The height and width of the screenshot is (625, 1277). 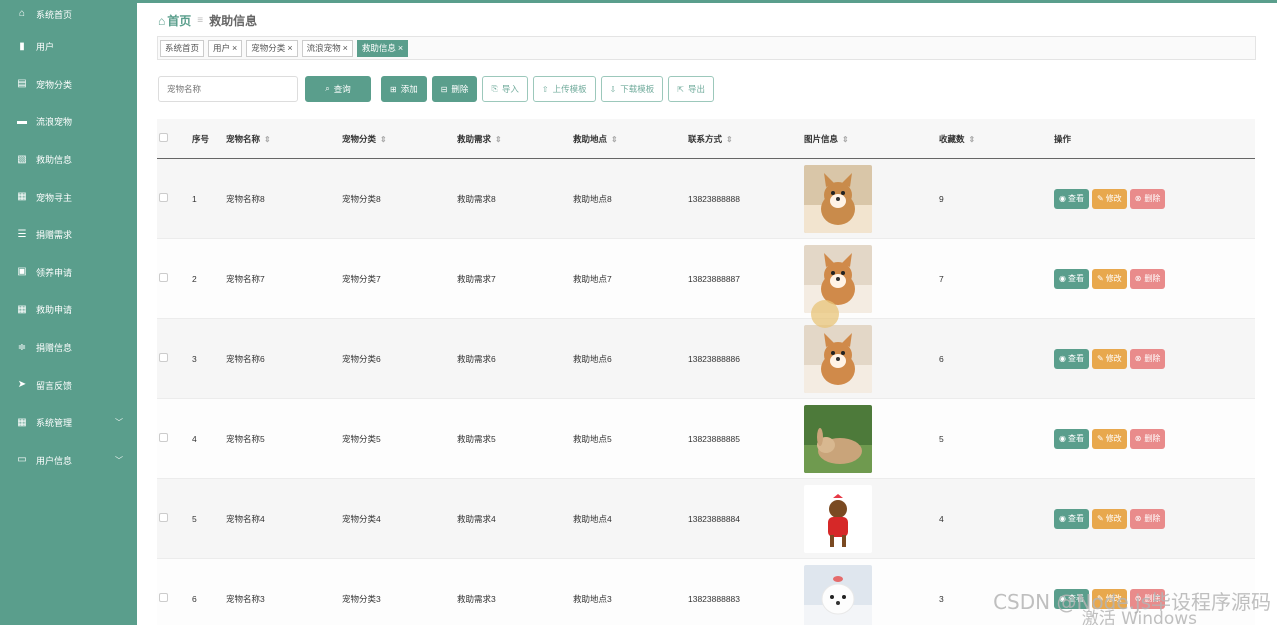 What do you see at coordinates (162, 20) in the screenshot?
I see `home-icon: ⌂` at bounding box center [162, 20].